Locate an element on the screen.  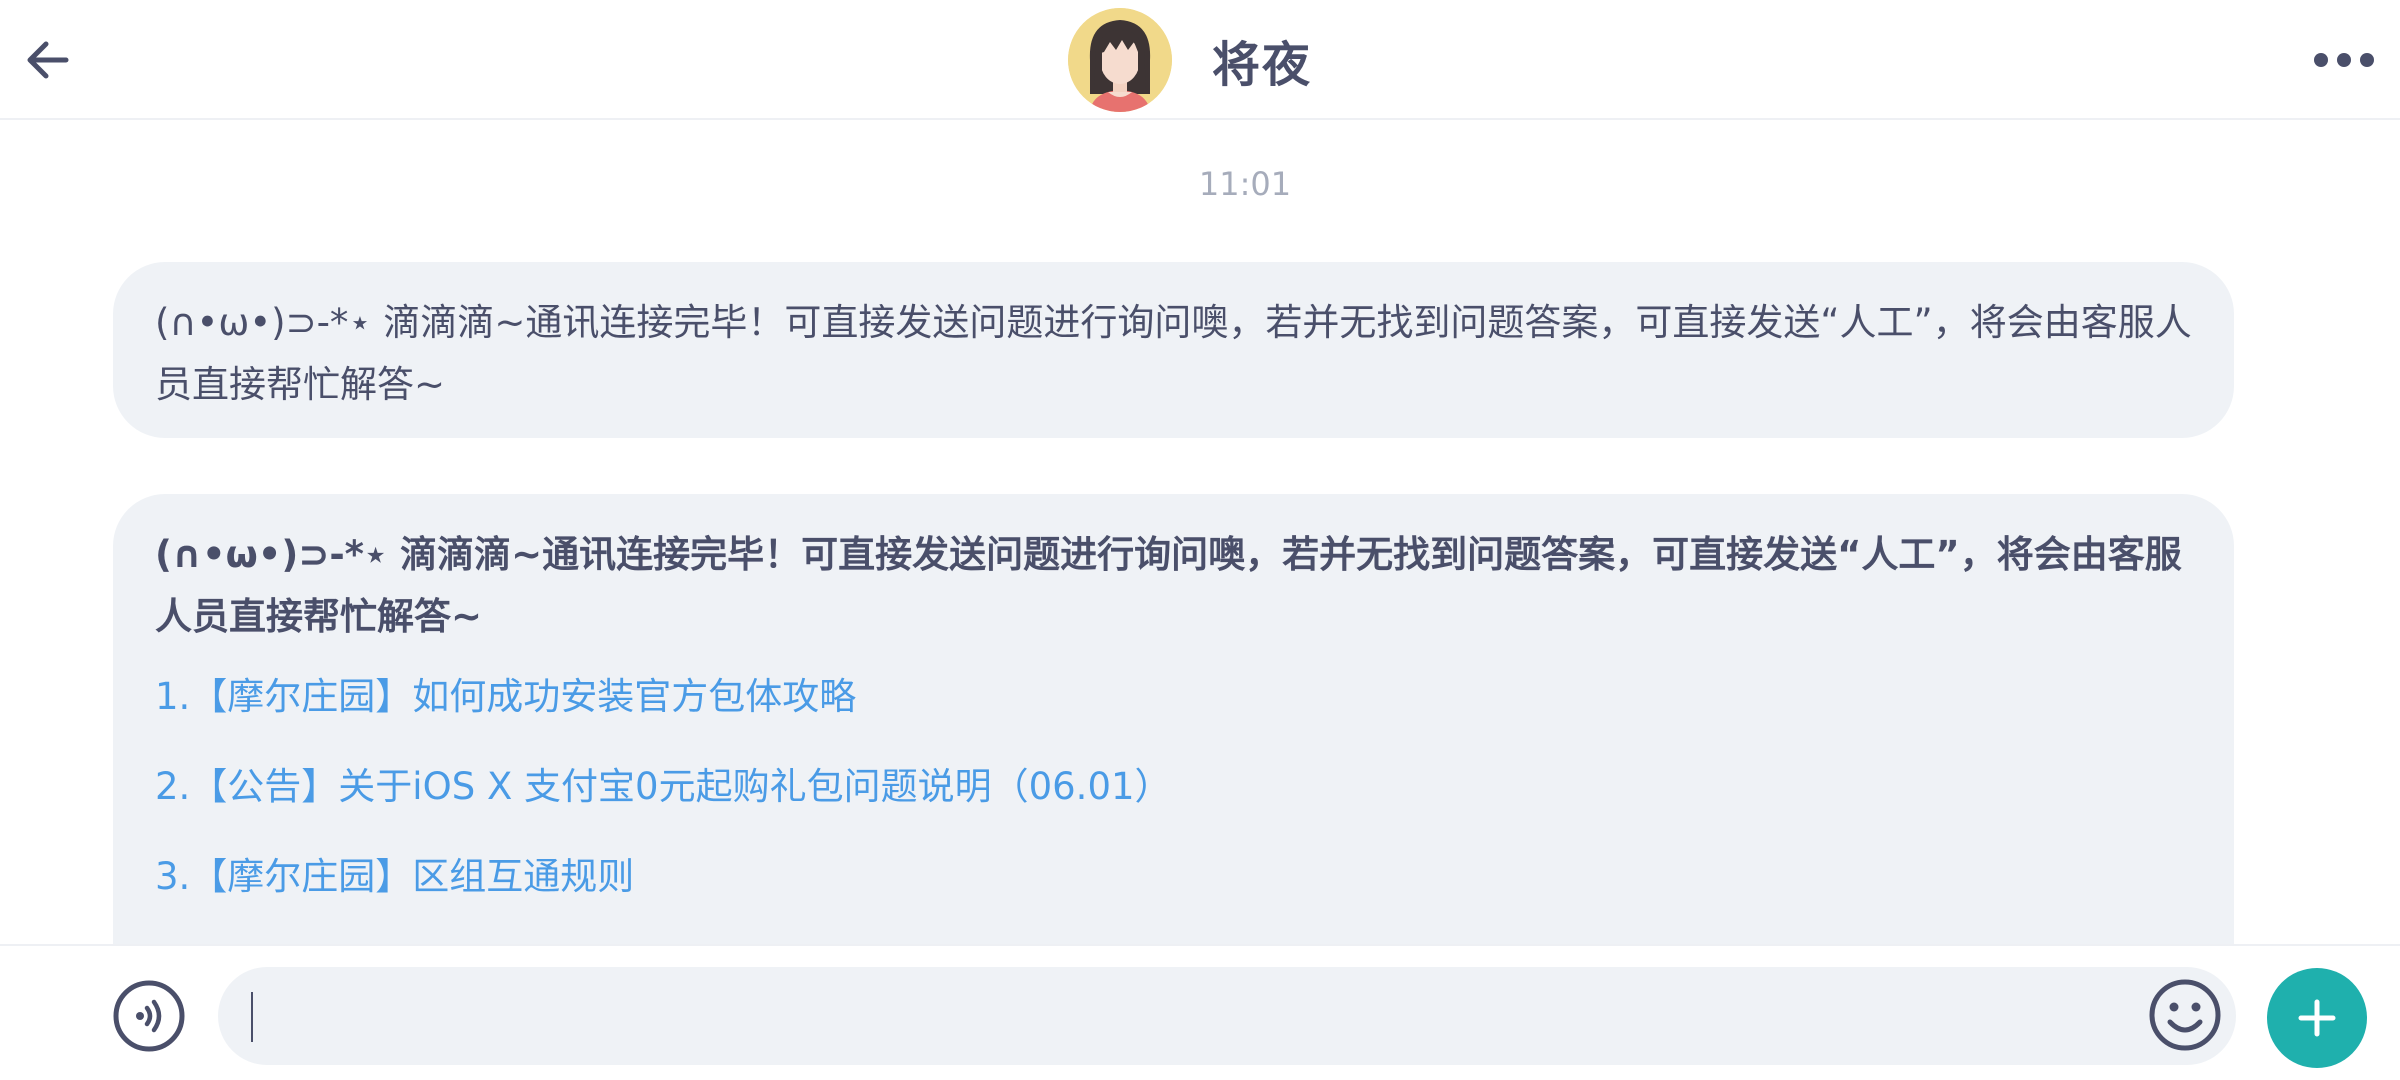
girl-avatar-icon is located at coordinates (1120, 60).